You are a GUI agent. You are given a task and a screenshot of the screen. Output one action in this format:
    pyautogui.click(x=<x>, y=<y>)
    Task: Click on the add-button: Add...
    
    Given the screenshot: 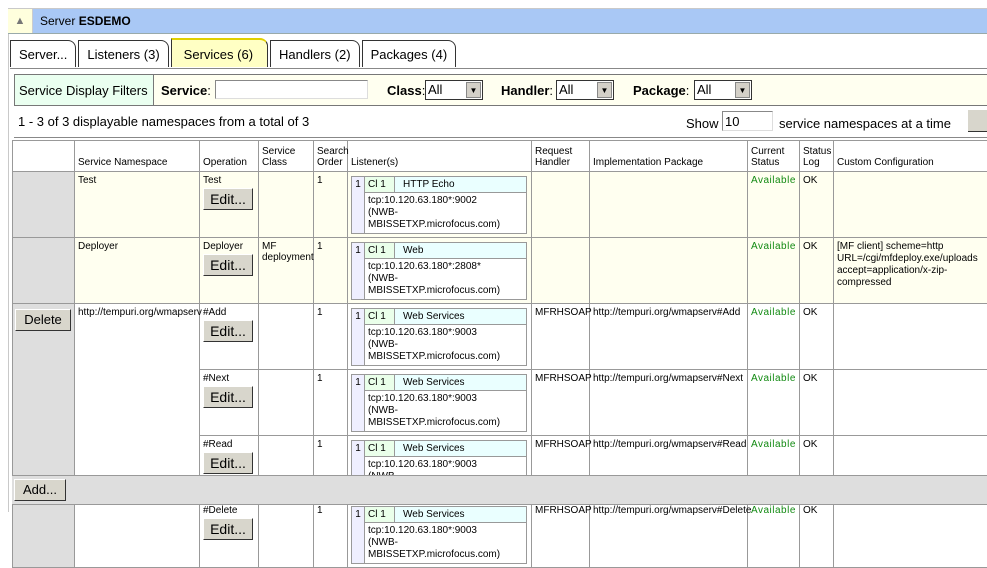 What is the action you would take?
    pyautogui.click(x=40, y=490)
    